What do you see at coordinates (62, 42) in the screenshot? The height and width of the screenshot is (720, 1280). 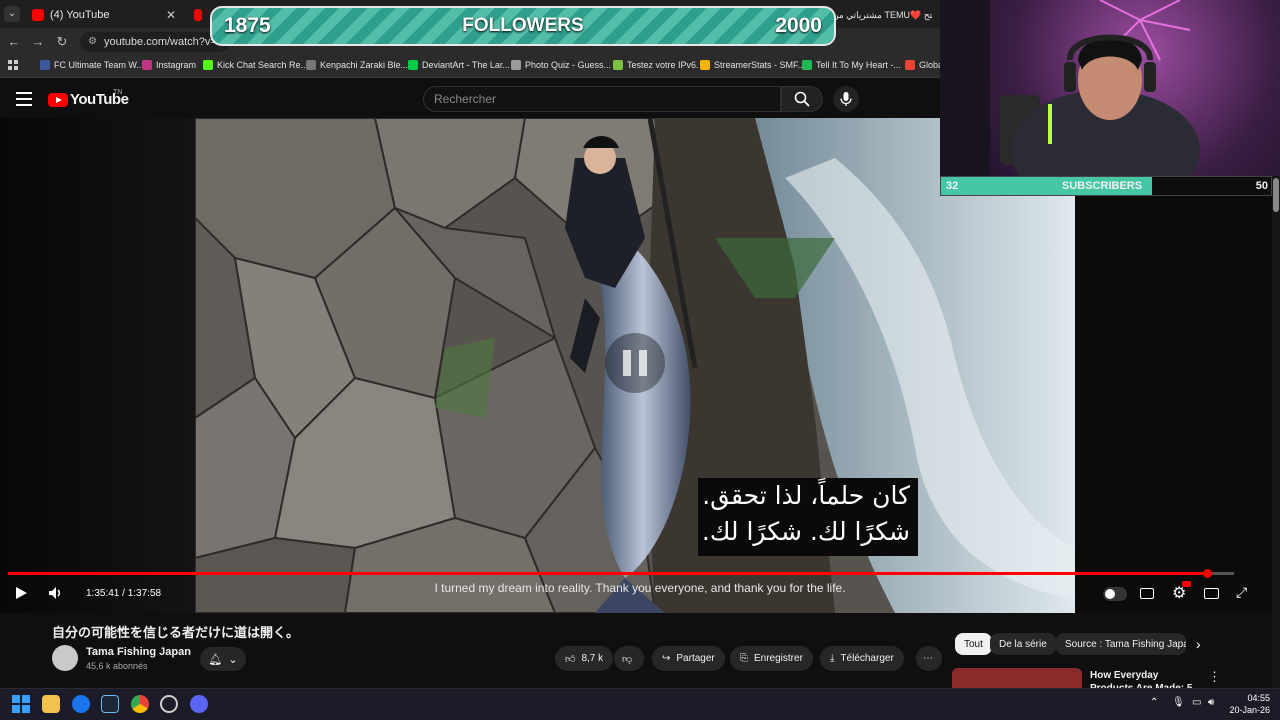 I see `reload-icon: ↻` at bounding box center [62, 42].